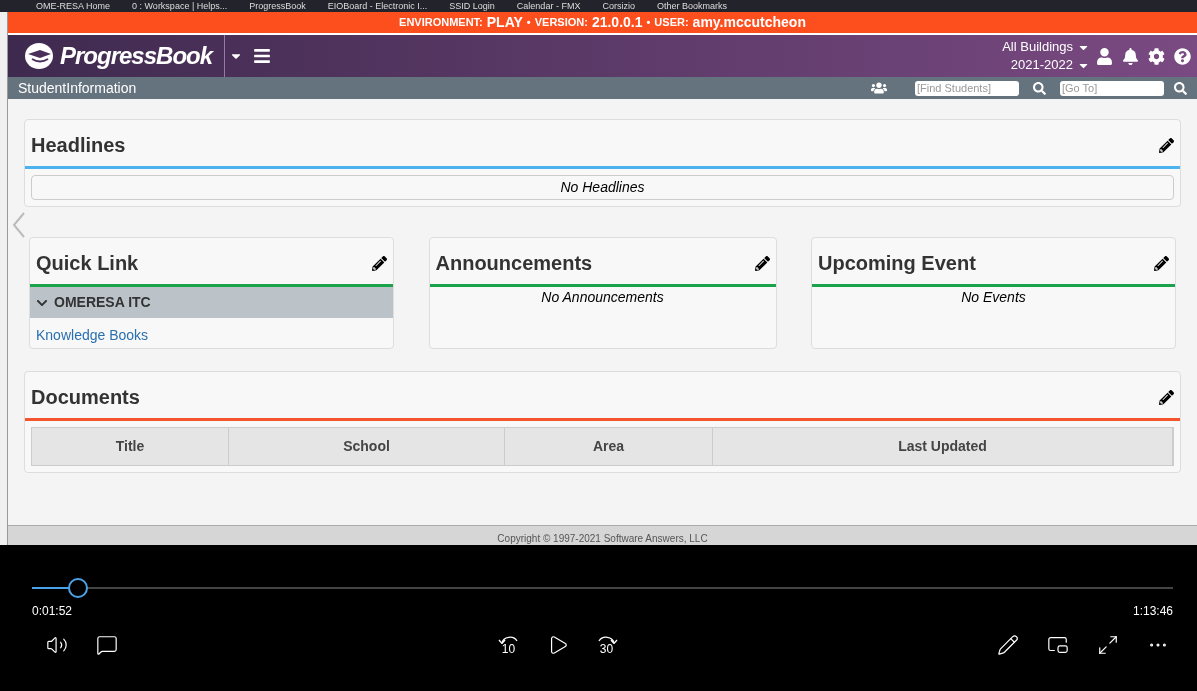  I want to click on version-label: VERSION:, so click(561, 23).